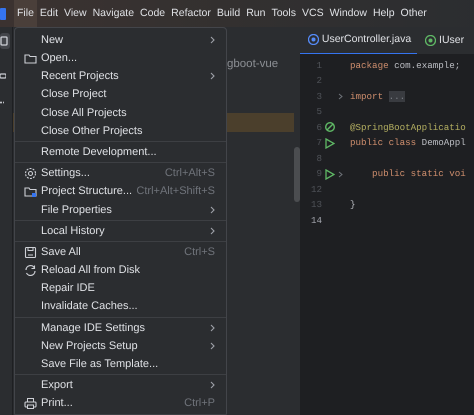 This screenshot has width=474, height=415. What do you see at coordinates (330, 128) in the screenshot?
I see `bean-icon` at bounding box center [330, 128].